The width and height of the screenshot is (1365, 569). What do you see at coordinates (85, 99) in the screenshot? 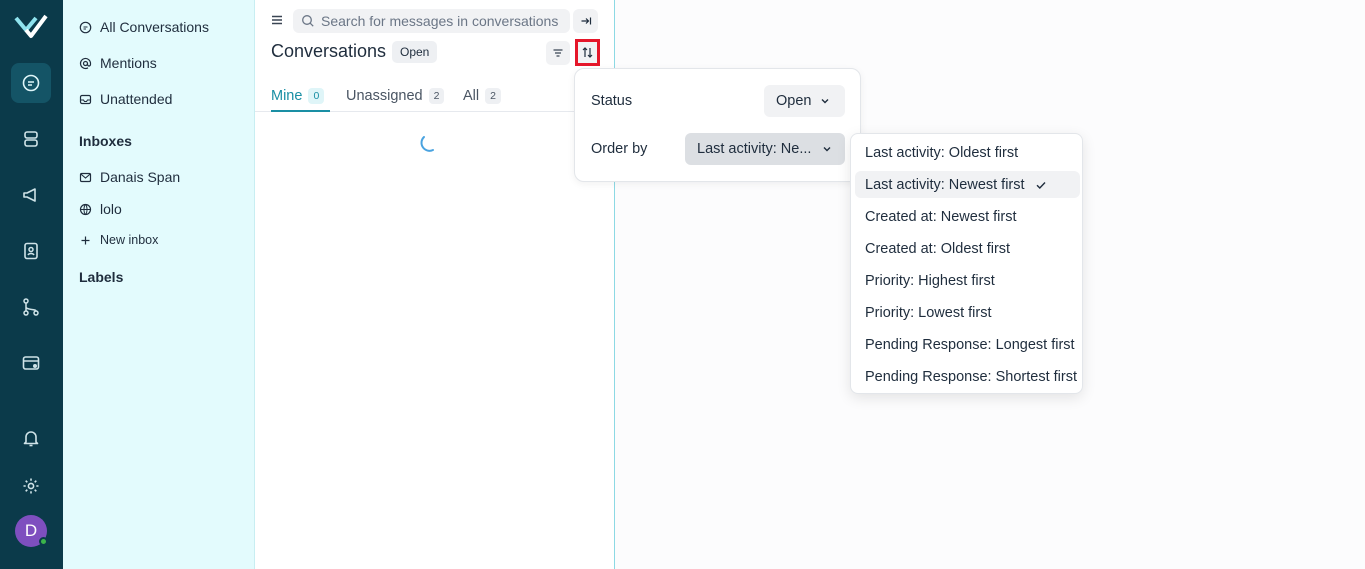
I see `inbox-tray-icon` at bounding box center [85, 99].